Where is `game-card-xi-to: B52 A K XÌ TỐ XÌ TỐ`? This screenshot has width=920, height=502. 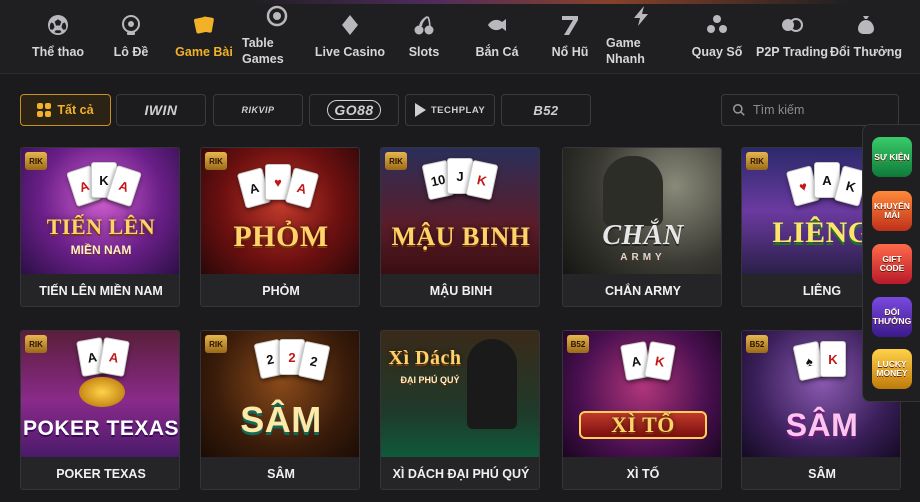 game-card-xi-to: B52 A K XÌ TỐ XÌ TỐ is located at coordinates (642, 410).